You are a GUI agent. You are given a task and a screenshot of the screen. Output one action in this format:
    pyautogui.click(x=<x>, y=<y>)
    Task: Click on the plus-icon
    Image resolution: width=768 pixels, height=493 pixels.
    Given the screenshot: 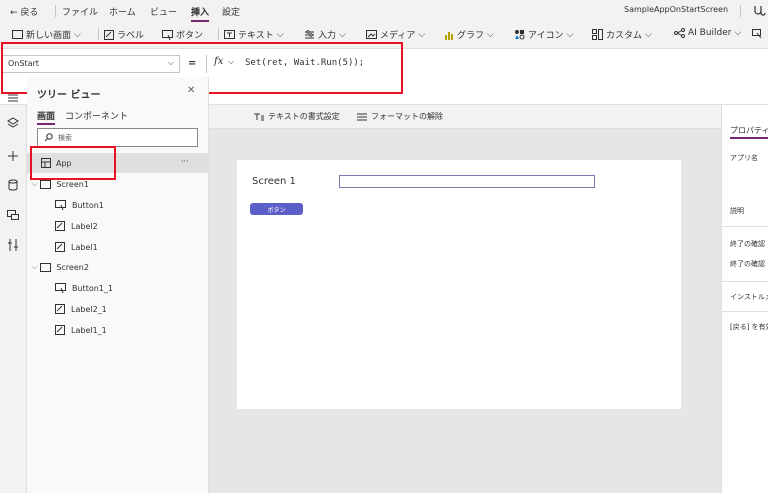 What is the action you would take?
    pyautogui.click(x=13, y=156)
    